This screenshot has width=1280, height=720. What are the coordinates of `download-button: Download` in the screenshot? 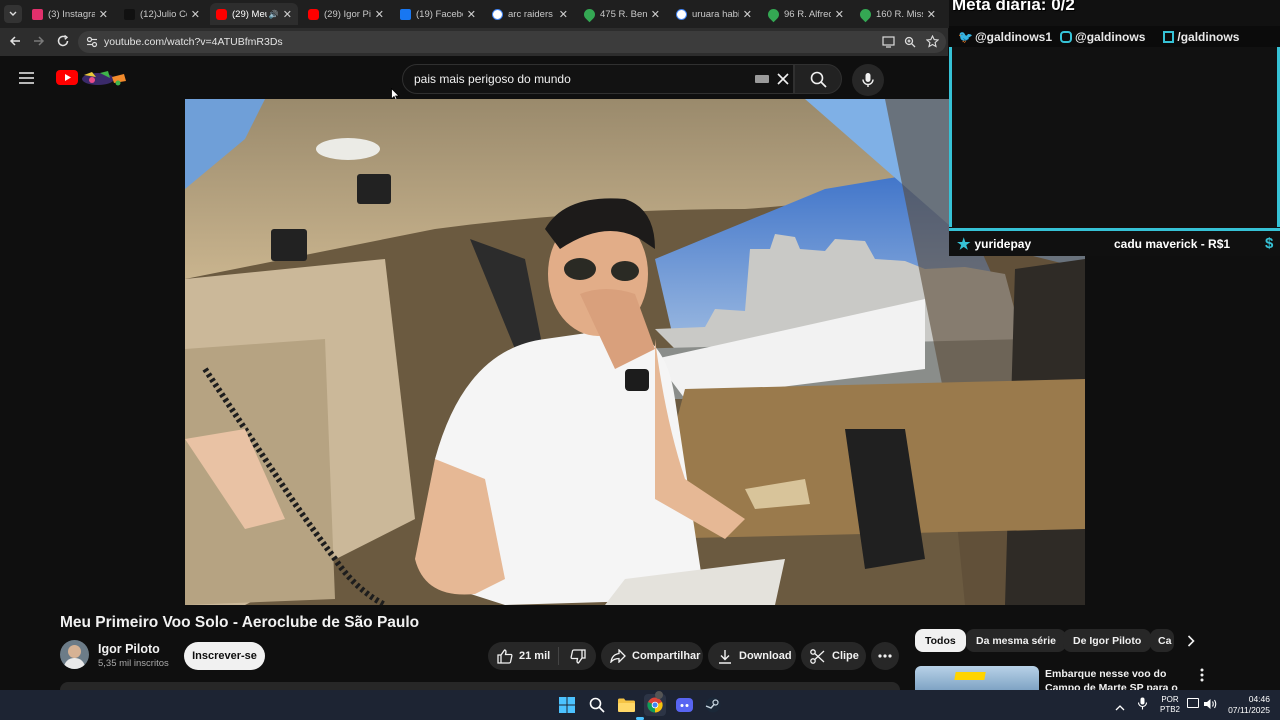 It's located at (752, 656).